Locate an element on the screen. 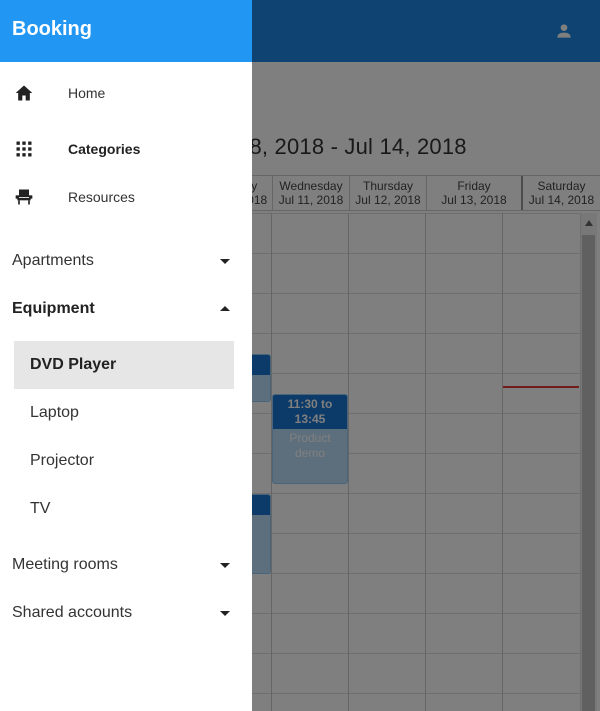  equipment-item-label: Projector is located at coordinates (62, 460).